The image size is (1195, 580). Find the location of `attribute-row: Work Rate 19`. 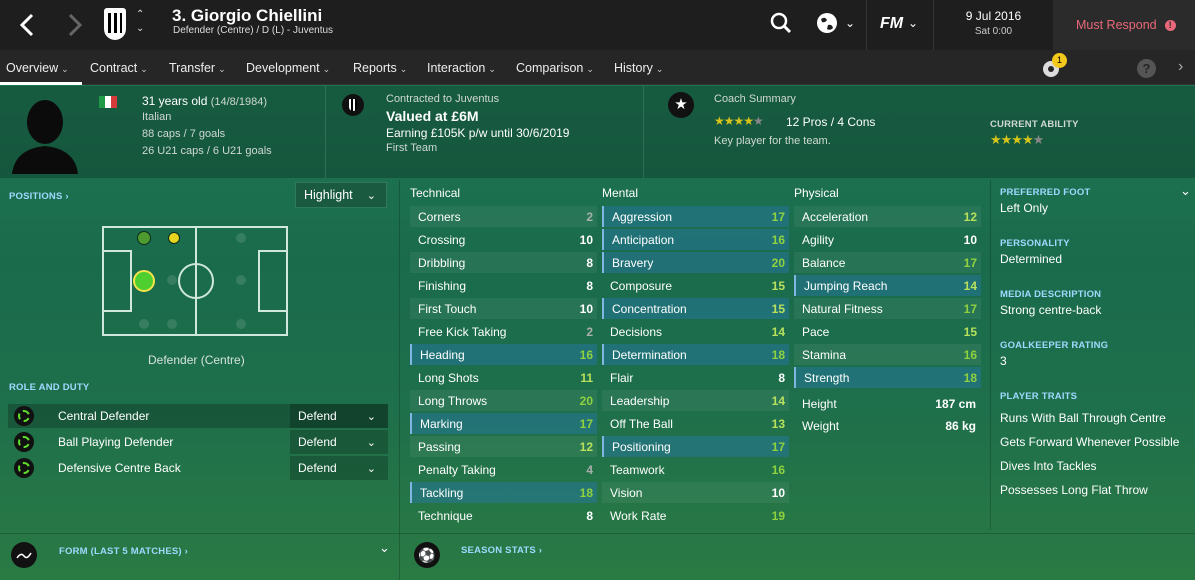

attribute-row: Work Rate 19 is located at coordinates (695, 515).